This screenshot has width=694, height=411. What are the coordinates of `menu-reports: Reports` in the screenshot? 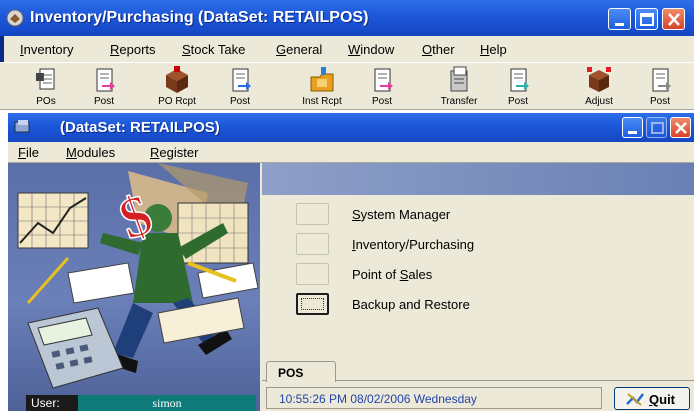 It's located at (133, 49).